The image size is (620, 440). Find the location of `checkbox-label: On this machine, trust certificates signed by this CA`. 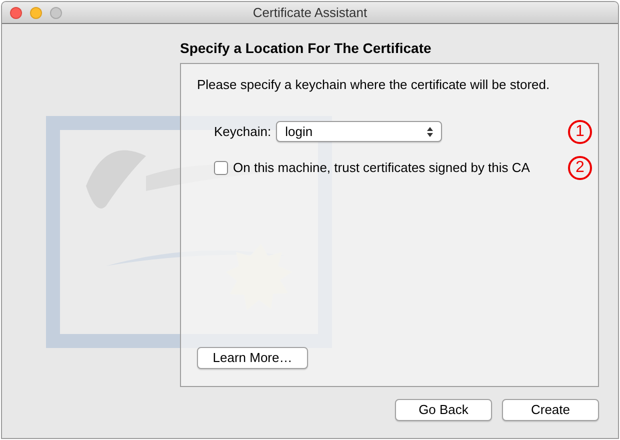

checkbox-label: On this machine, trust certificates signed by this CA is located at coordinates (381, 167).